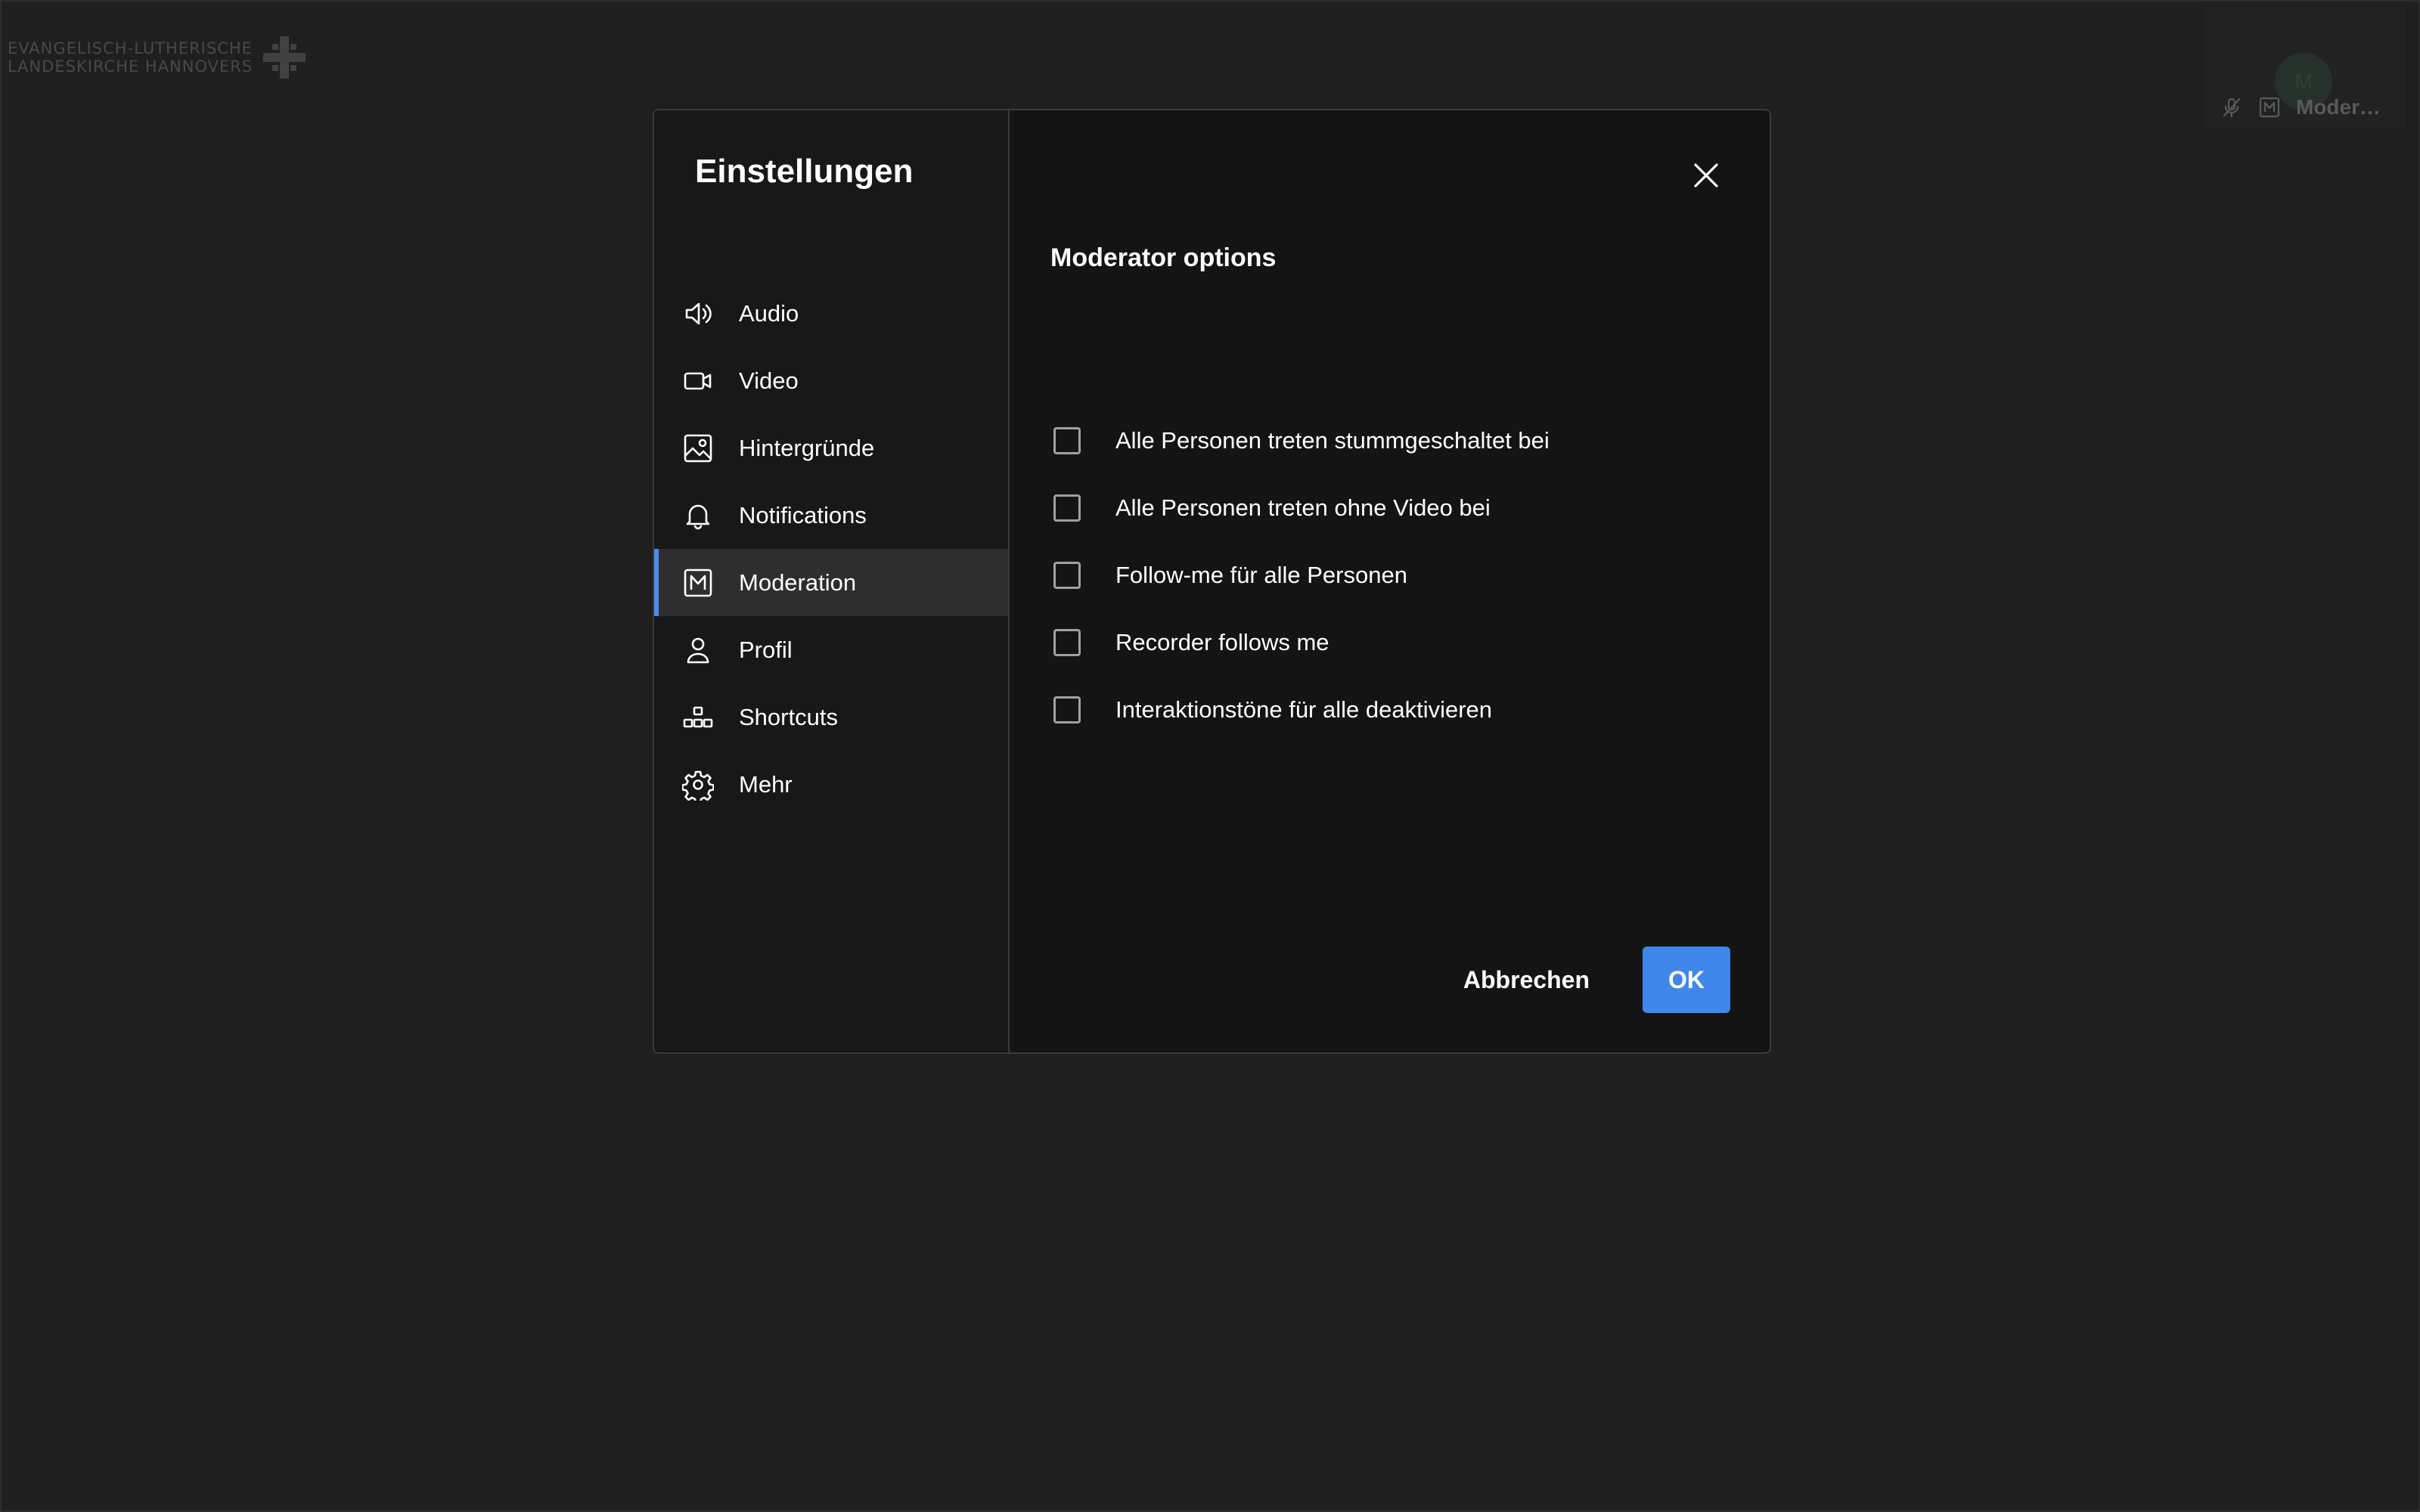  Describe the element at coordinates (1222, 641) in the screenshot. I see `option-label: Recorder follows me` at that location.